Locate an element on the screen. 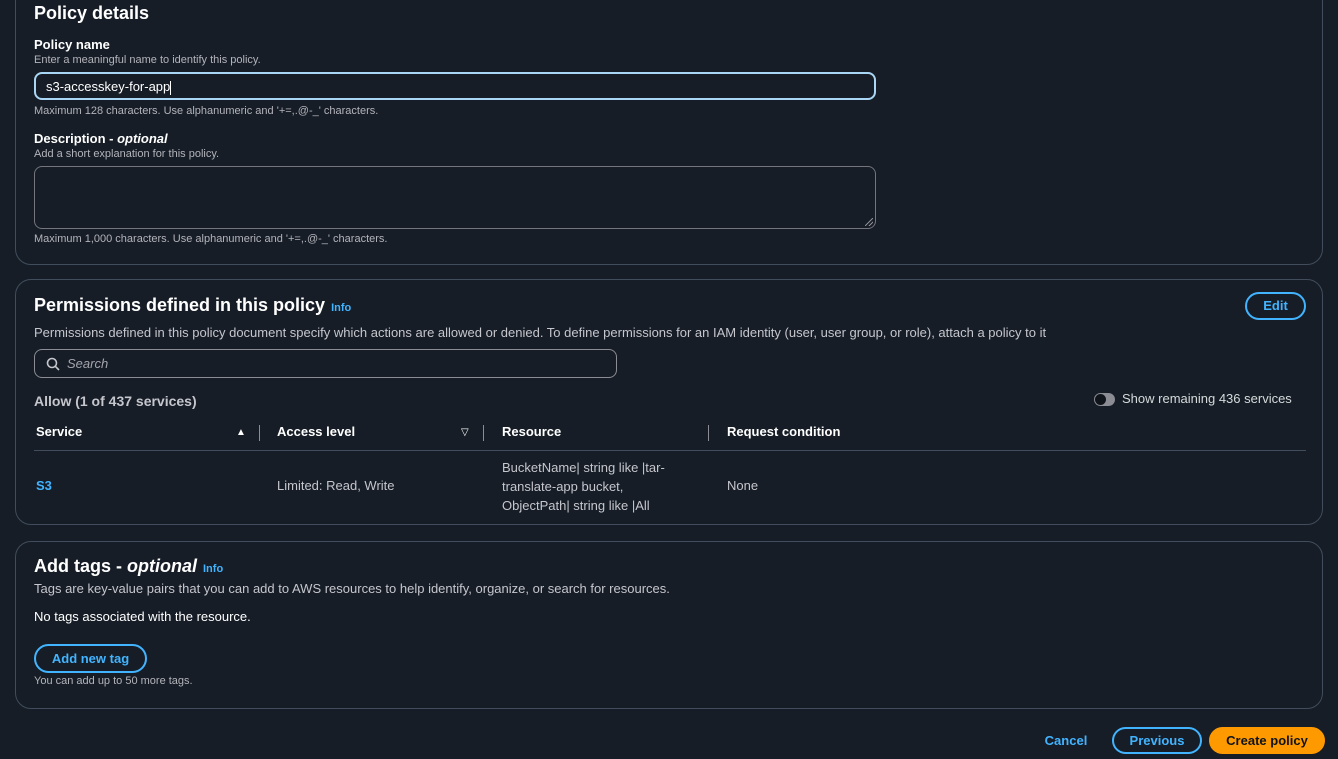 Image resolution: width=1338 pixels, height=759 pixels. service-link: S3 is located at coordinates (44, 485).